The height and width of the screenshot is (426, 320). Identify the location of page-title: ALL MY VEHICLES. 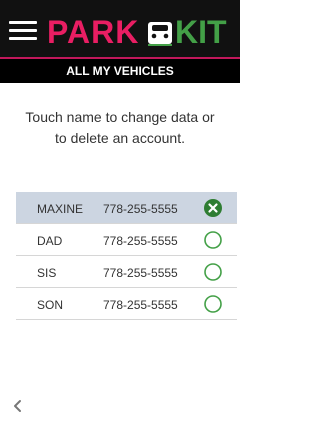
(120, 70).